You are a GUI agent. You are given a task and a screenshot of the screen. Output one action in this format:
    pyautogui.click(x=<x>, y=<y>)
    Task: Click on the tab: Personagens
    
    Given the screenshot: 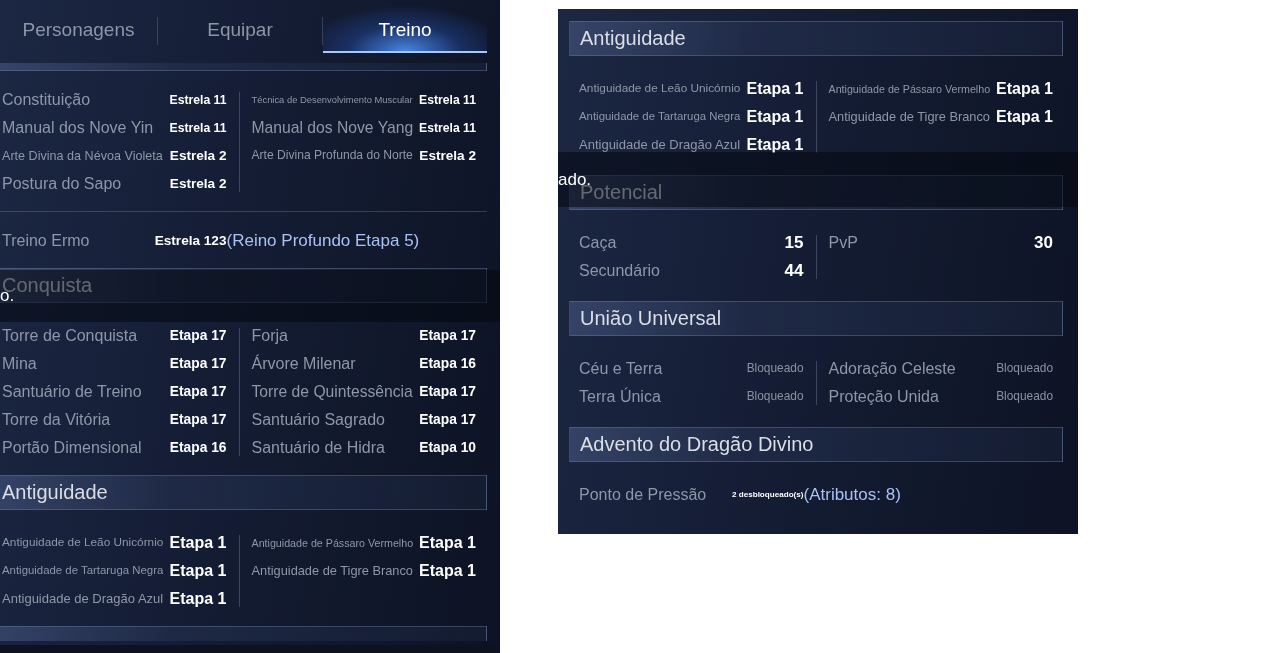 What is the action you would take?
    pyautogui.click(x=78, y=26)
    